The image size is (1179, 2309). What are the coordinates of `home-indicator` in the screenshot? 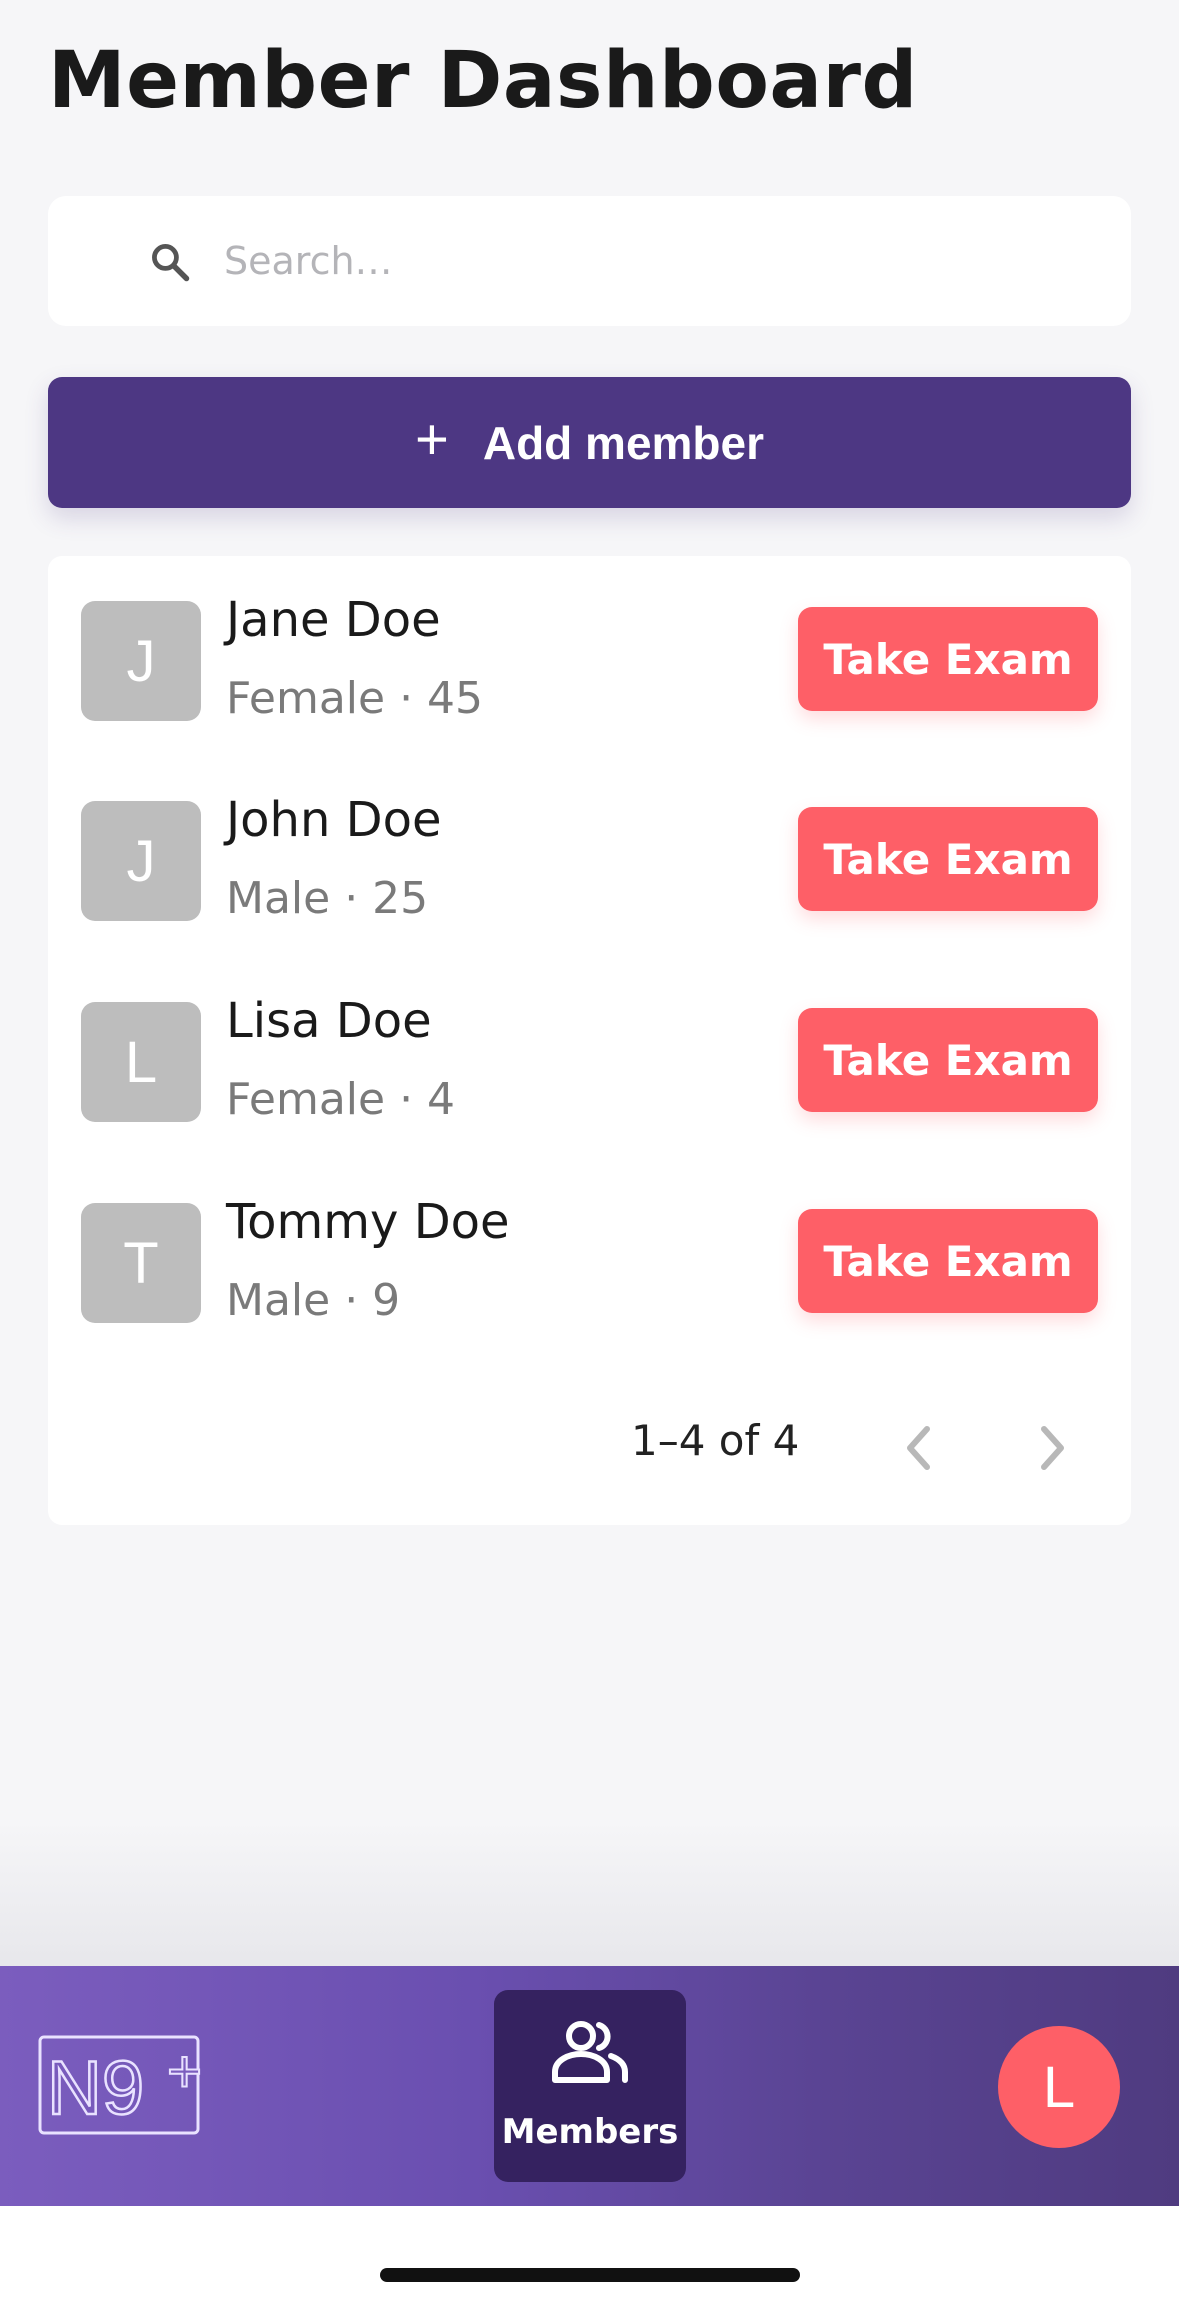 It's located at (590, 2275).